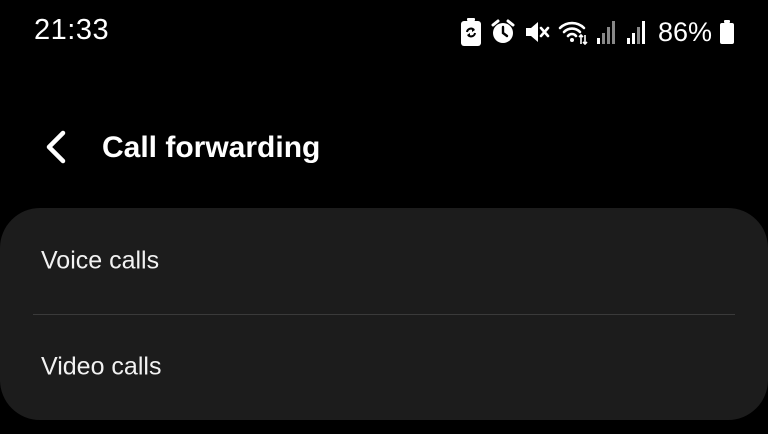  I want to click on back-button, so click(55, 149).